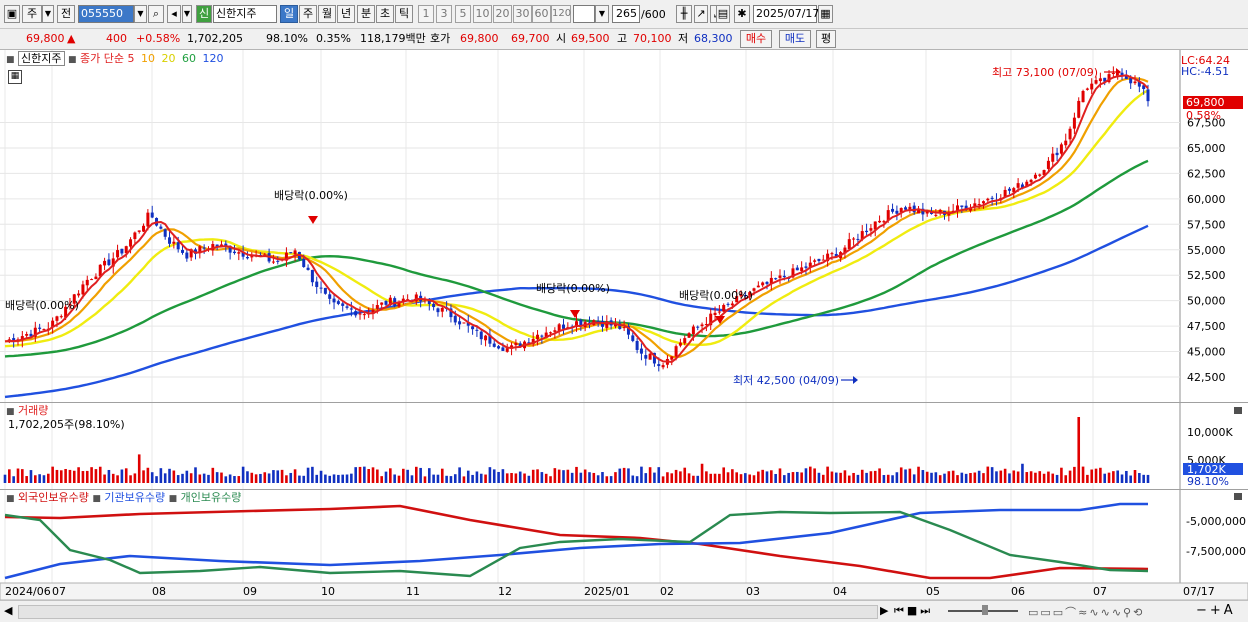  Describe the element at coordinates (289, 14) in the screenshot. I see `tab-period-day: 일` at that location.